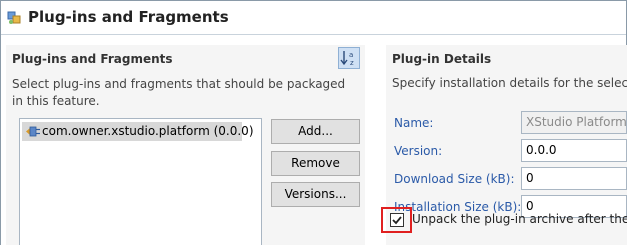 The image size is (627, 245). Describe the element at coordinates (352, 63) in the screenshot. I see `svg-text: z` at that location.